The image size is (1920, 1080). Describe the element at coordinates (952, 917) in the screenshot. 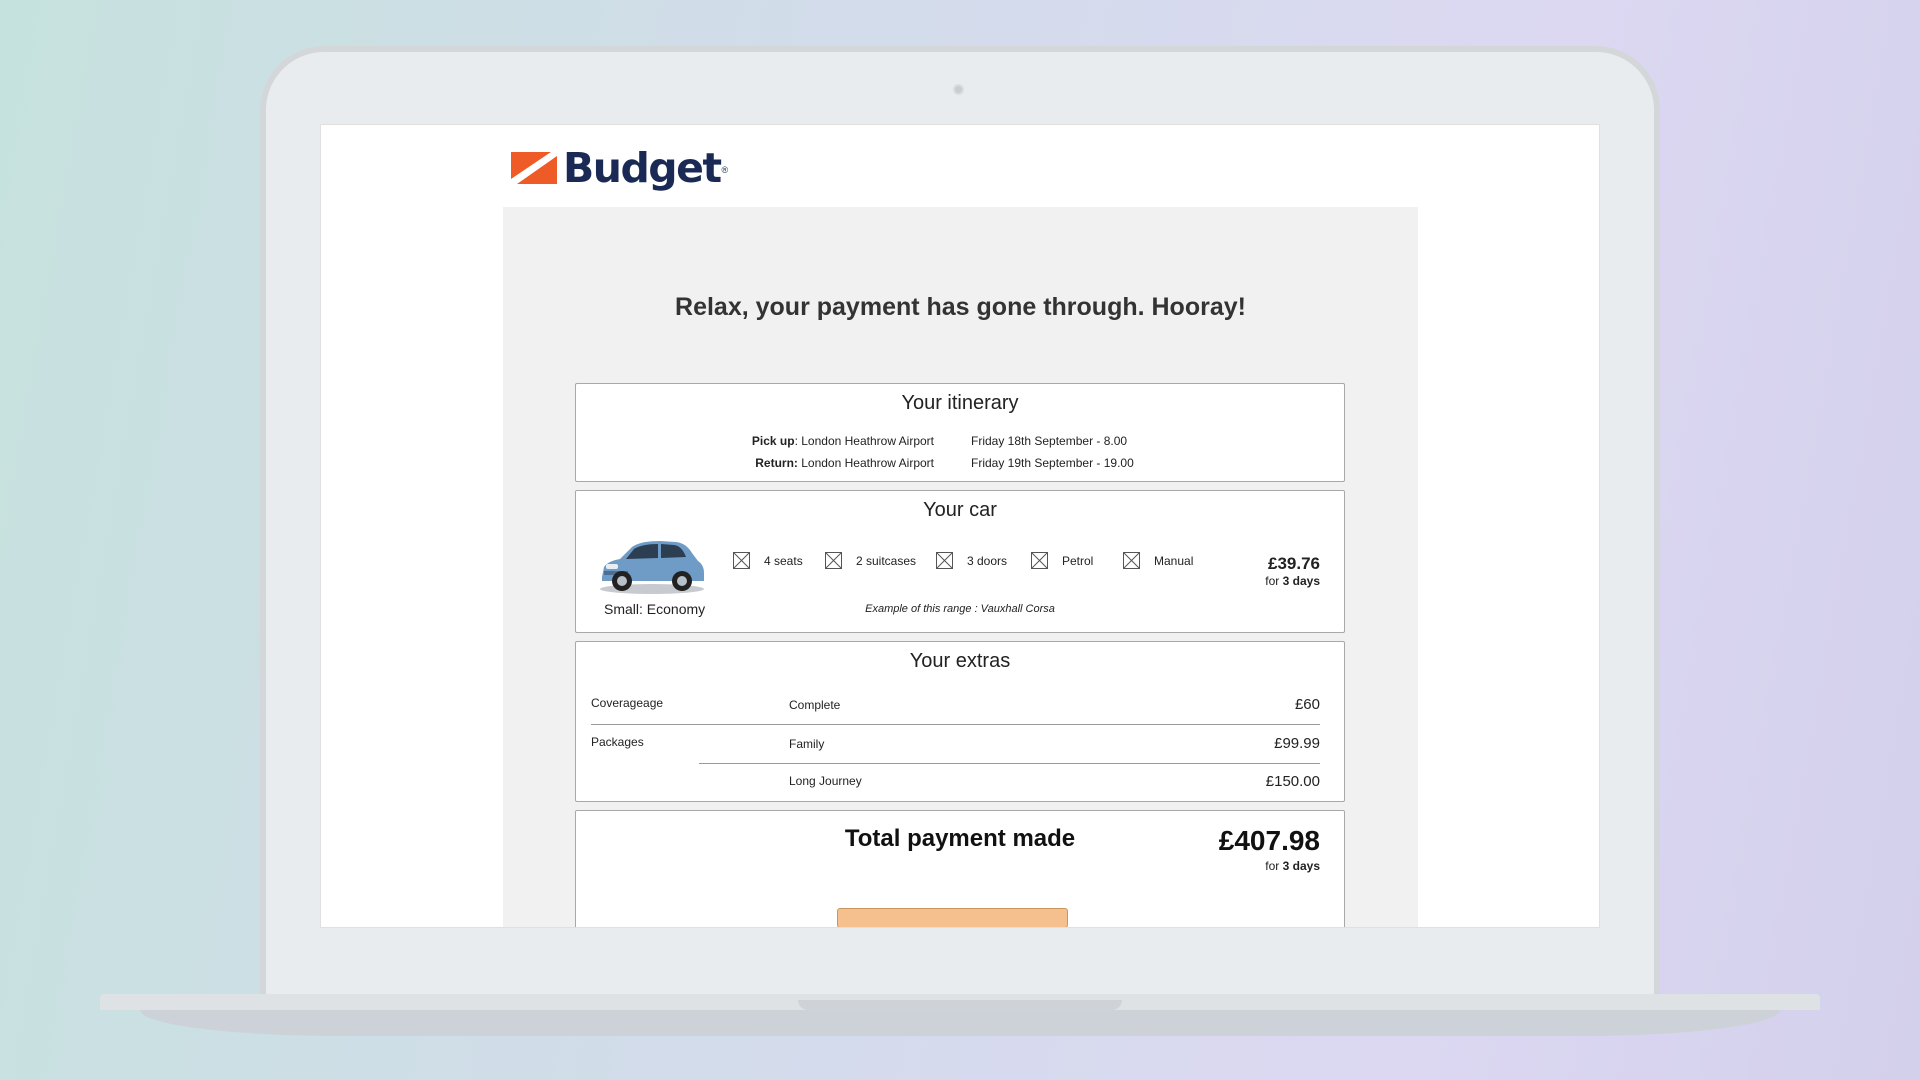

I see `continue-button` at that location.